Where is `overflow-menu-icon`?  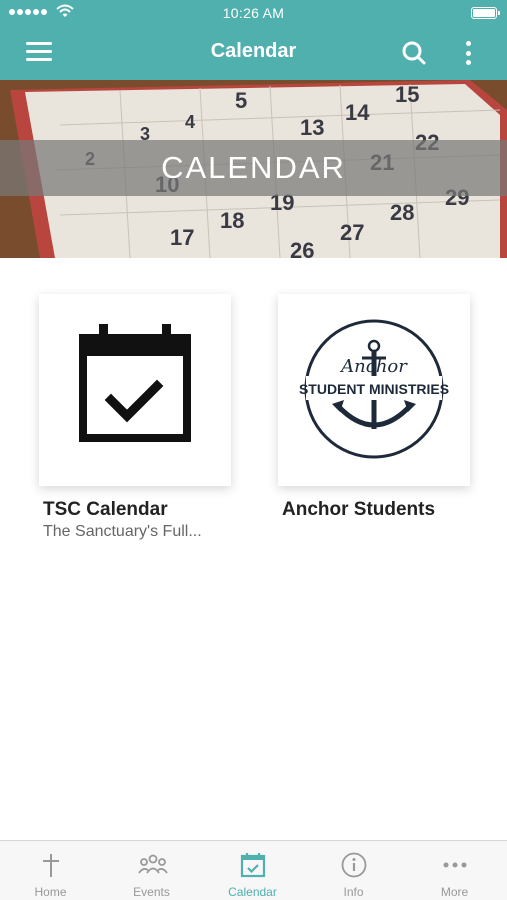 overflow-menu-icon is located at coordinates (468, 53).